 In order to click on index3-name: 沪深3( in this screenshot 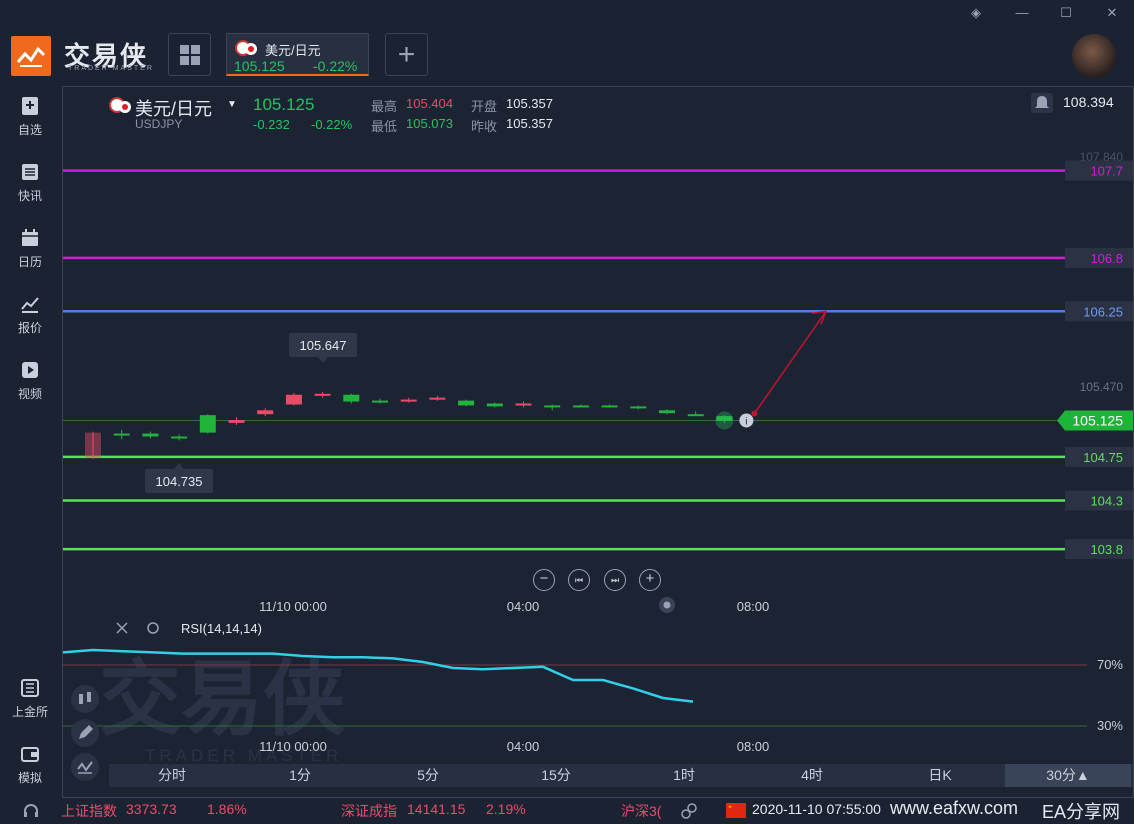, I will do `click(641, 811)`.